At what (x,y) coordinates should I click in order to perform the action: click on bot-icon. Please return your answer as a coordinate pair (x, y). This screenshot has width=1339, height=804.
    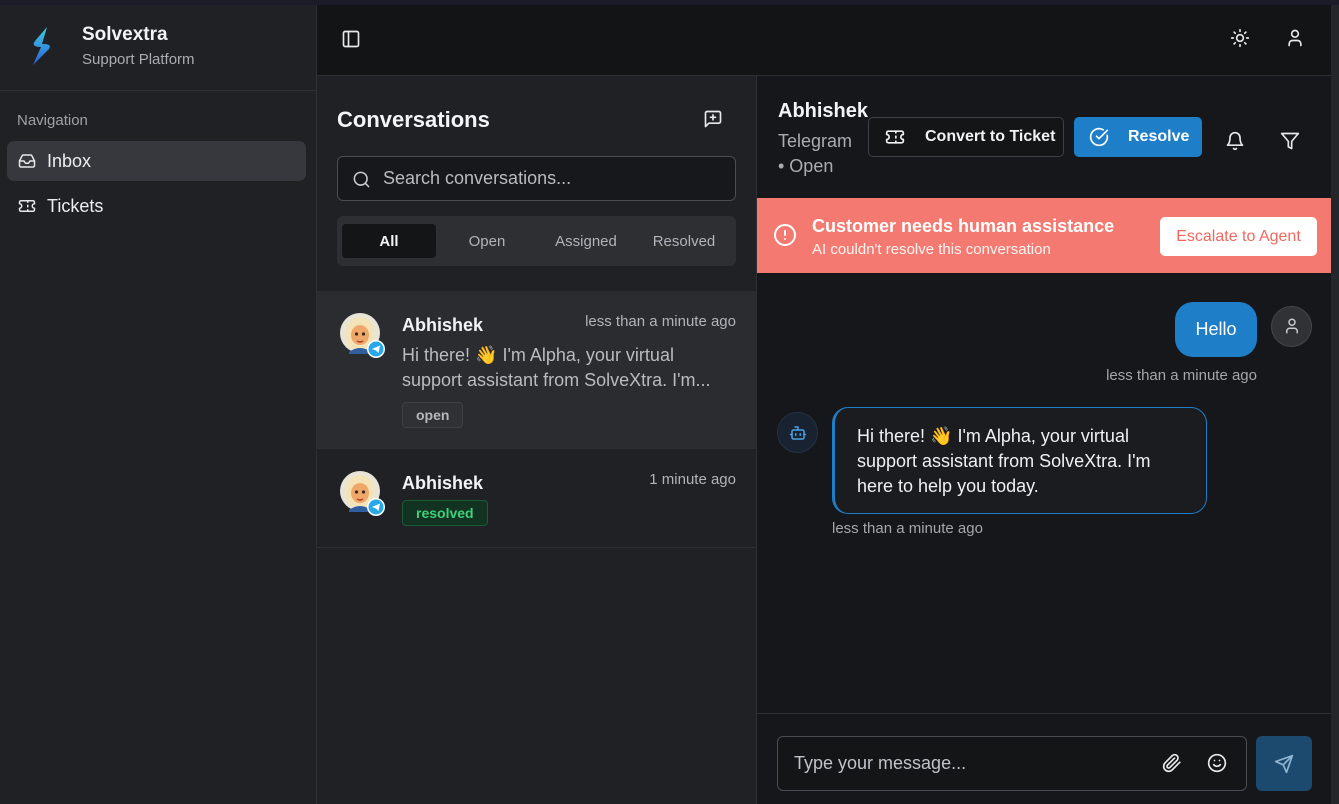
    Looking at the image, I should click on (798, 433).